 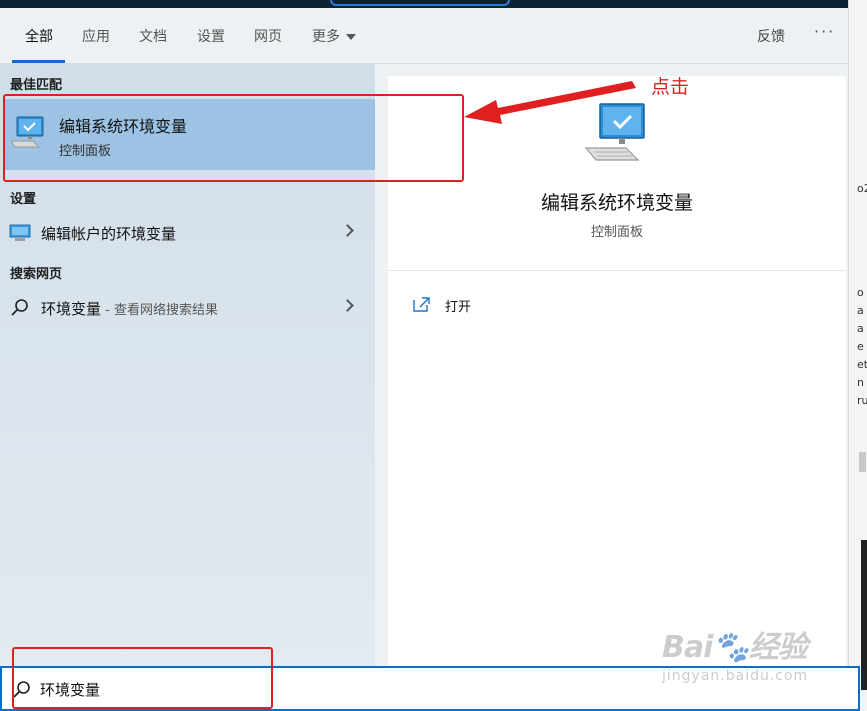 What do you see at coordinates (616, 203) in the screenshot?
I see `preview-title: 编辑系统环境变量` at bounding box center [616, 203].